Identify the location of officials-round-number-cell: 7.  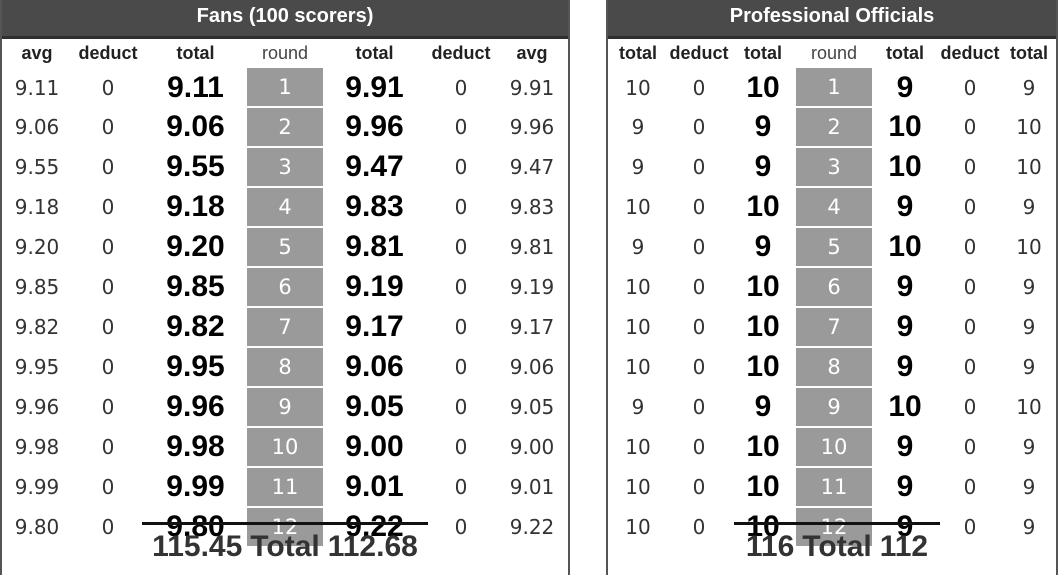
(834, 327).